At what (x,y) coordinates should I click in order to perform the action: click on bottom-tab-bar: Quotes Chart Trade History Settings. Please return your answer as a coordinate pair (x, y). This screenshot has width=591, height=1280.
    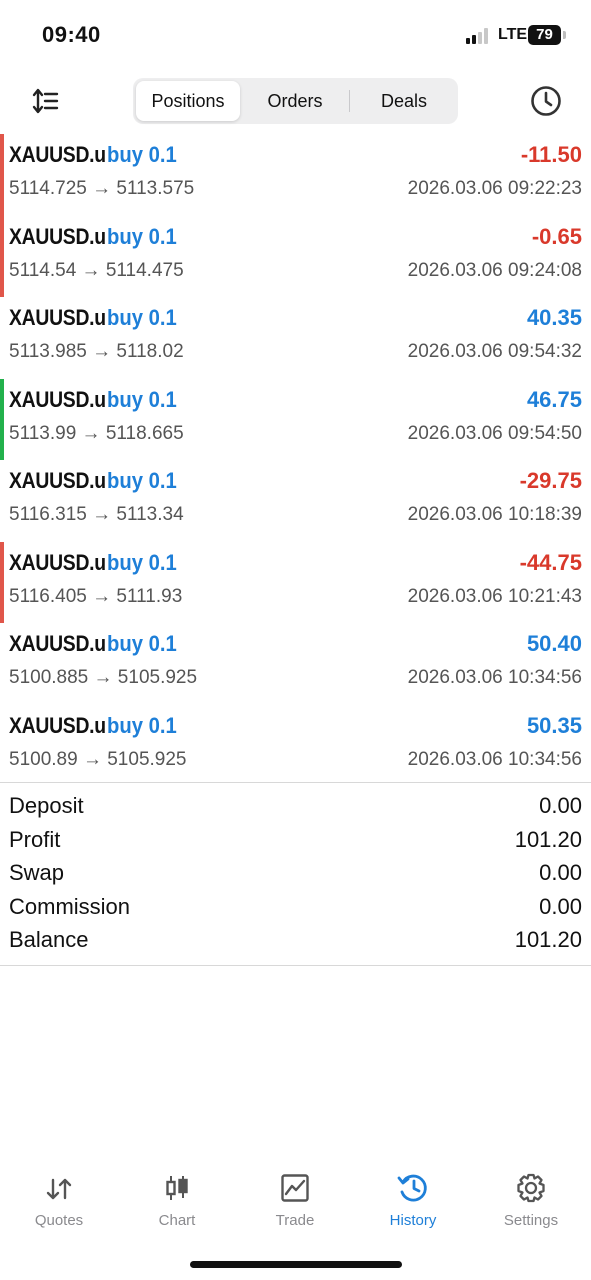
    Looking at the image, I should click on (295, 1203).